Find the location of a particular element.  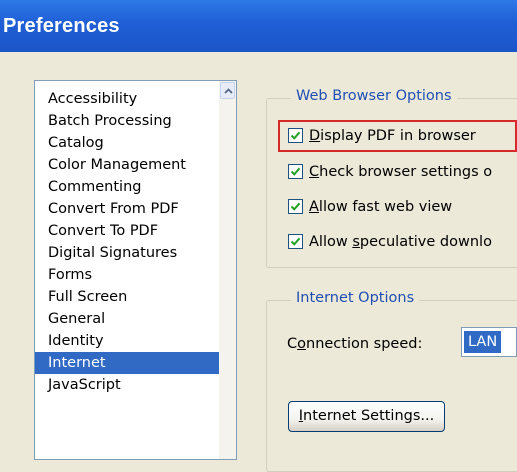

allow-fast-web-view-label: Allow fast web view is located at coordinates (381, 207).